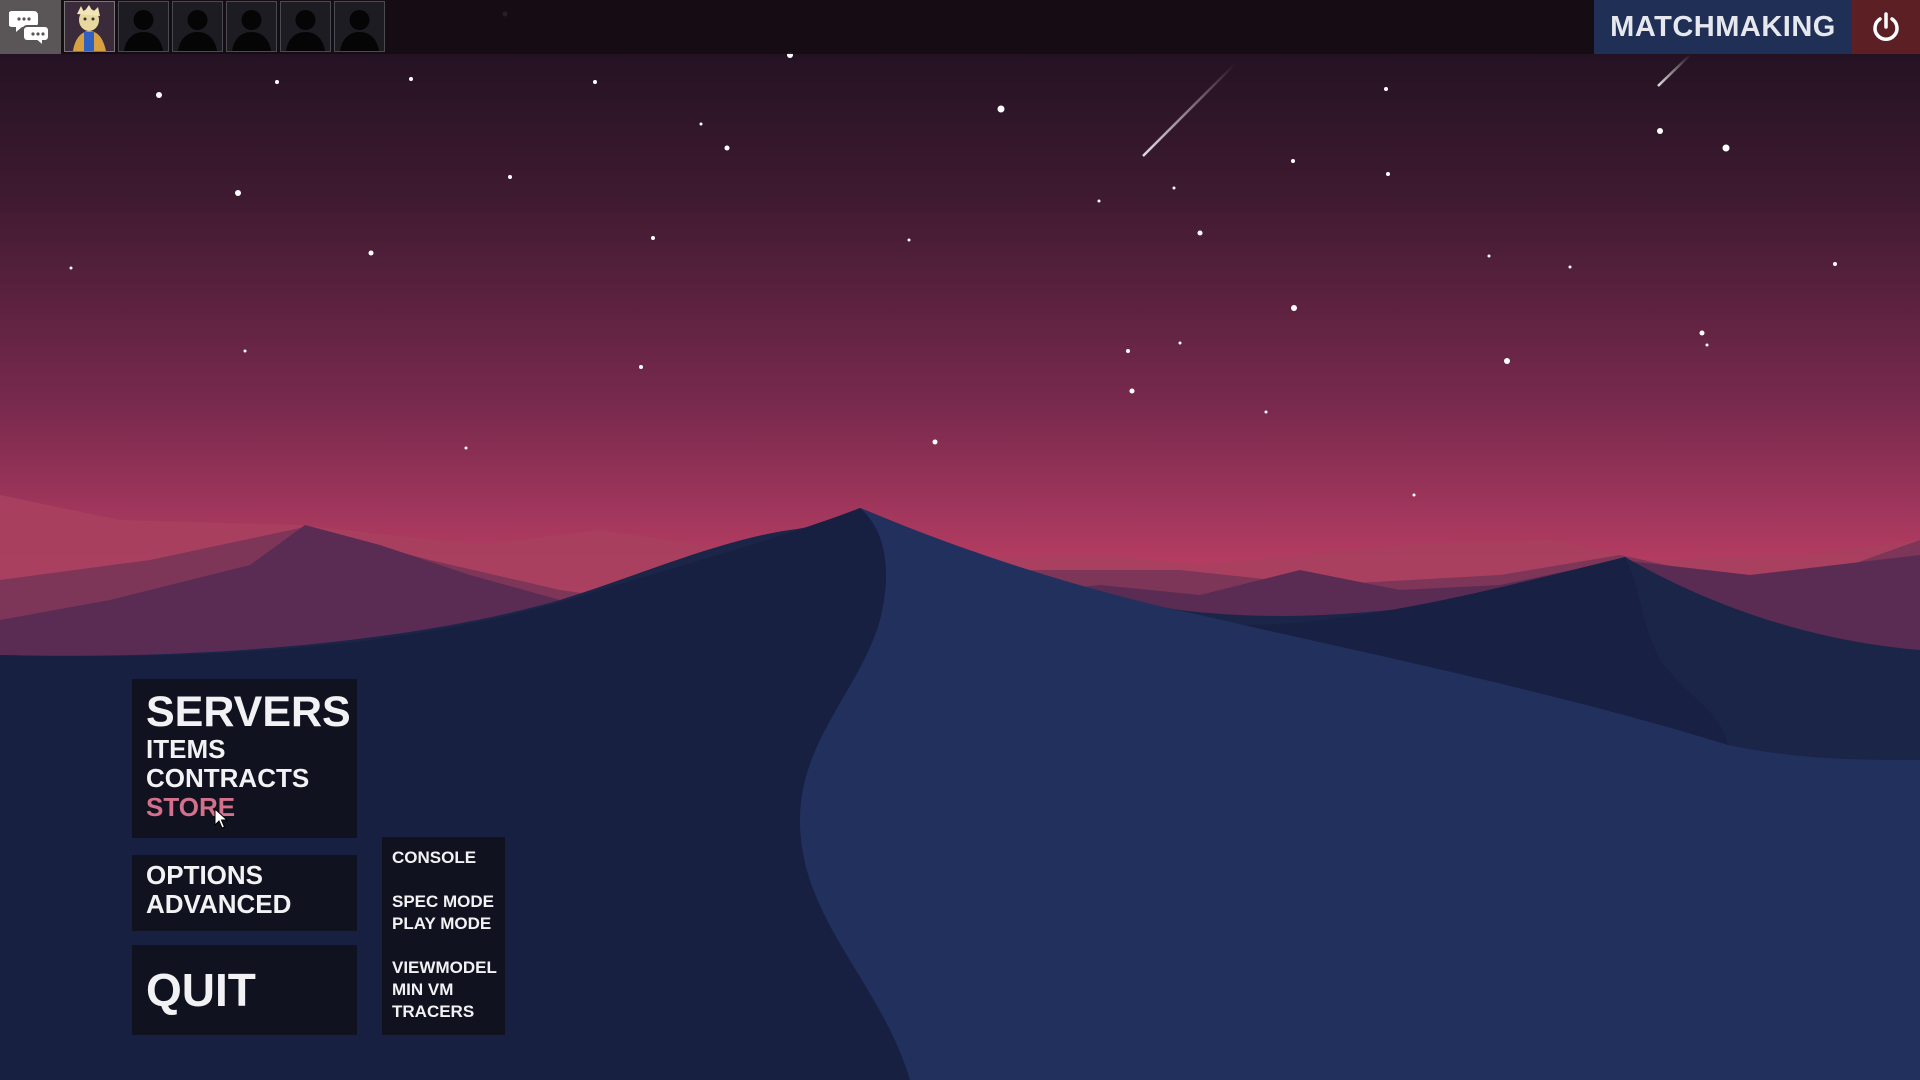  I want to click on matchmaking-button: MATCHMAKING, so click(1723, 27).